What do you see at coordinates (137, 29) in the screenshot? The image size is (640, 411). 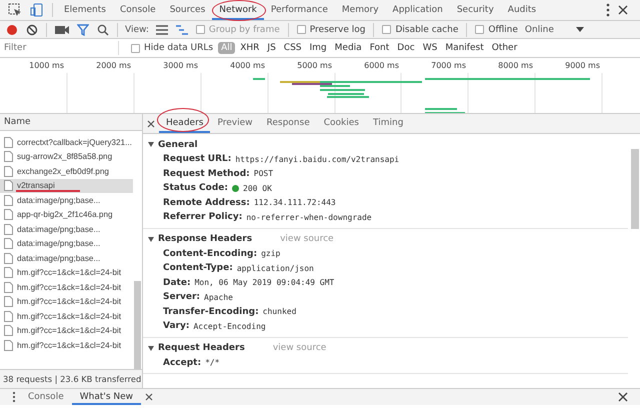 I see `view-label: View:` at bounding box center [137, 29].